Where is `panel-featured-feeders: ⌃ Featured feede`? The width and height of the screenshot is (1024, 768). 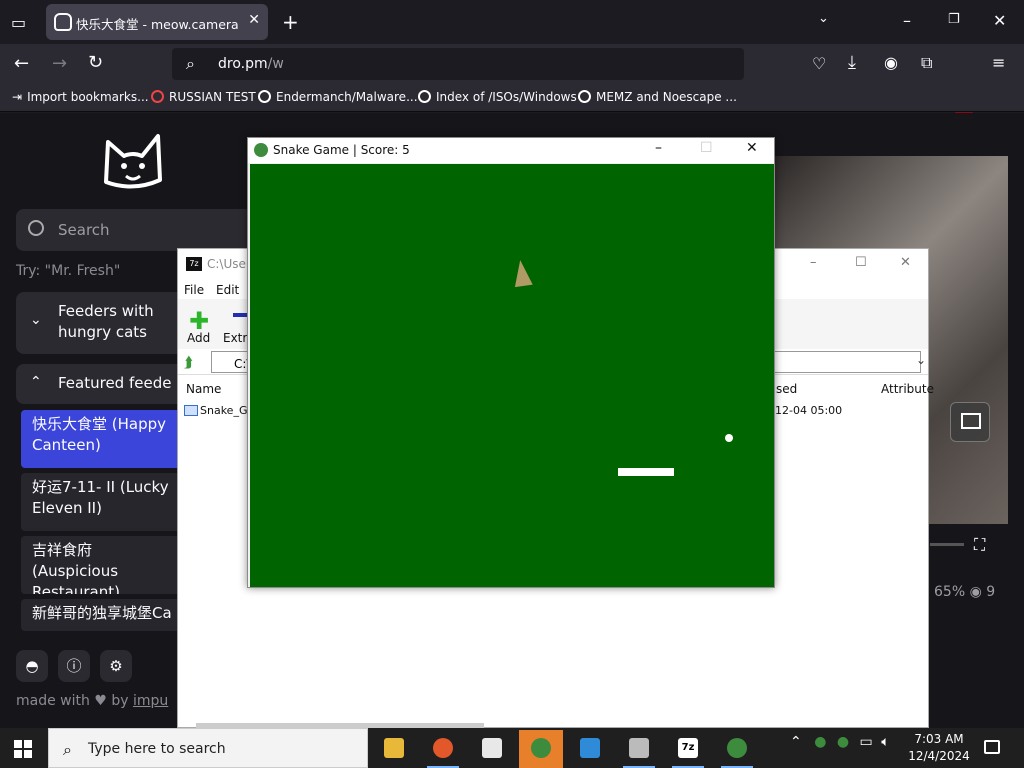 panel-featured-feeders: ⌃ Featured feede is located at coordinates (101, 384).